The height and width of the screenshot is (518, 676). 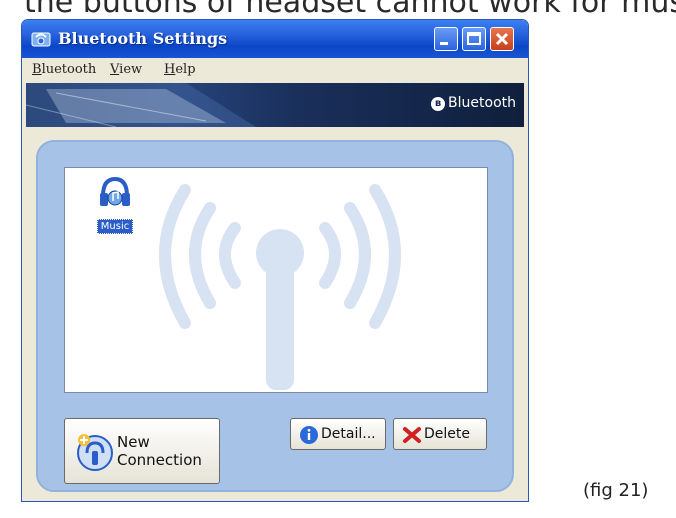 What do you see at coordinates (143, 38) in the screenshot?
I see `window-title: Bluetooth Settings` at bounding box center [143, 38].